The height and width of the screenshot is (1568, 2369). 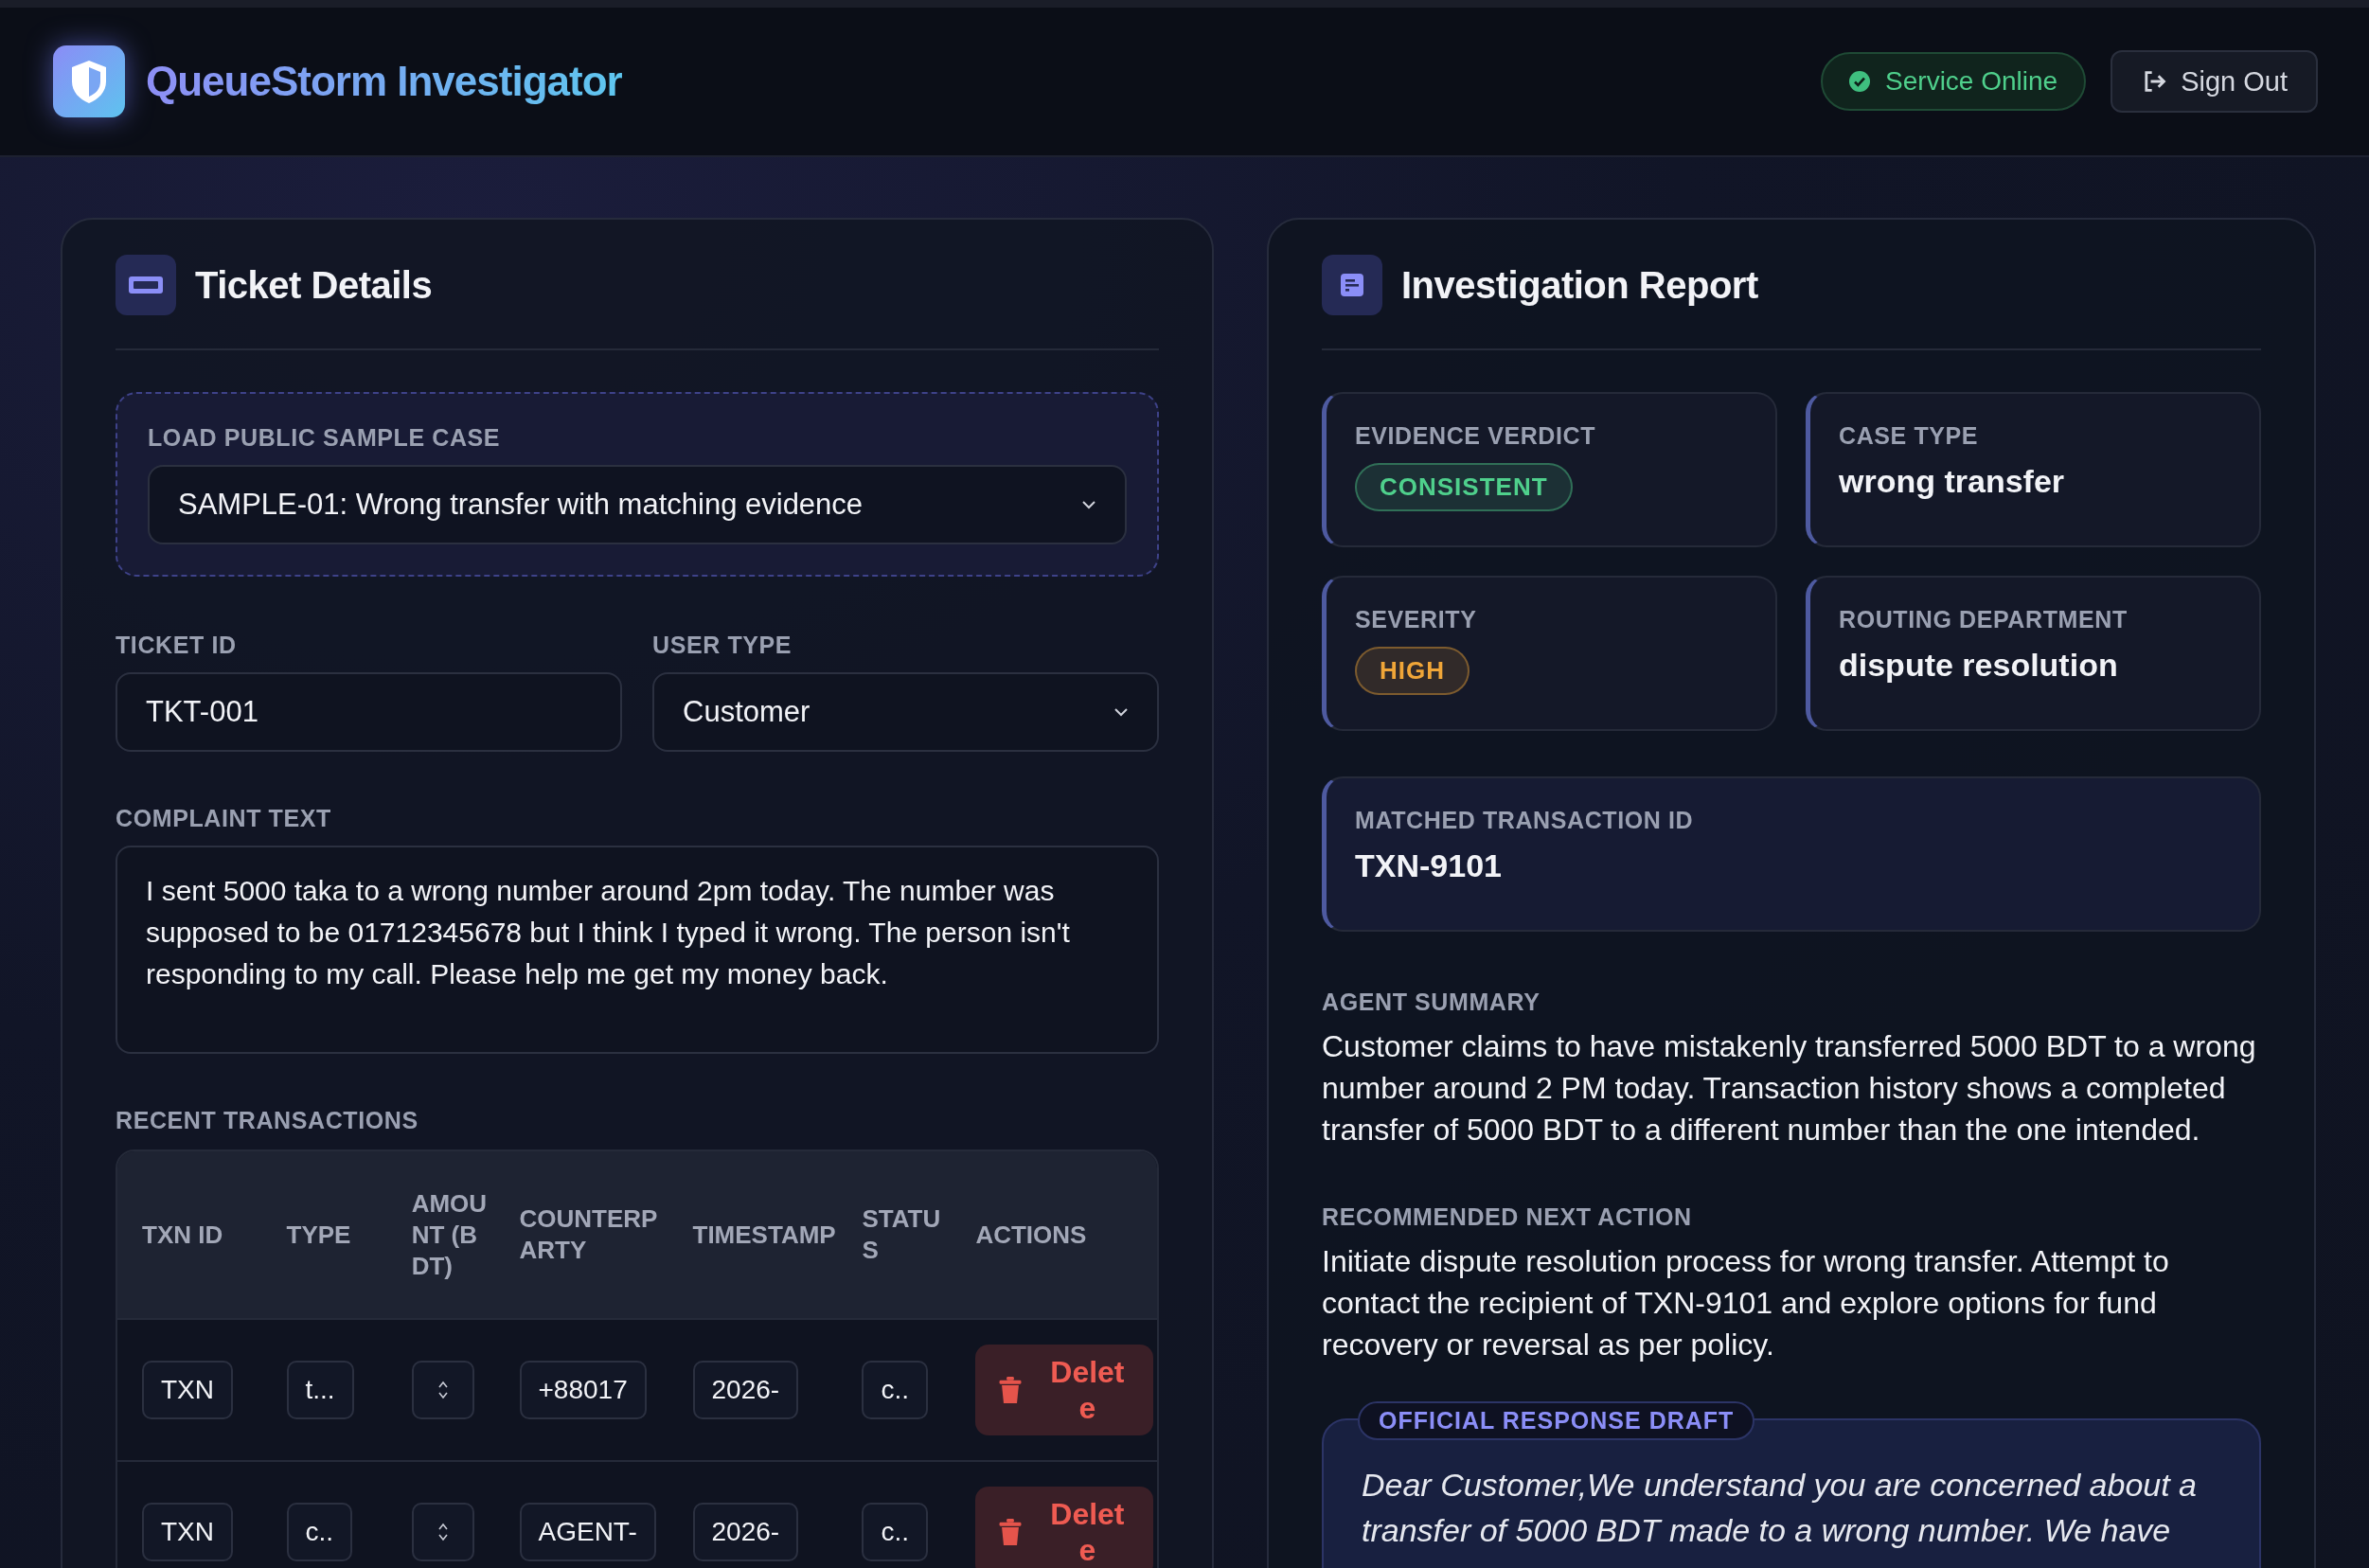 I want to click on status-pill: CONSISTENT, so click(x=1464, y=487).